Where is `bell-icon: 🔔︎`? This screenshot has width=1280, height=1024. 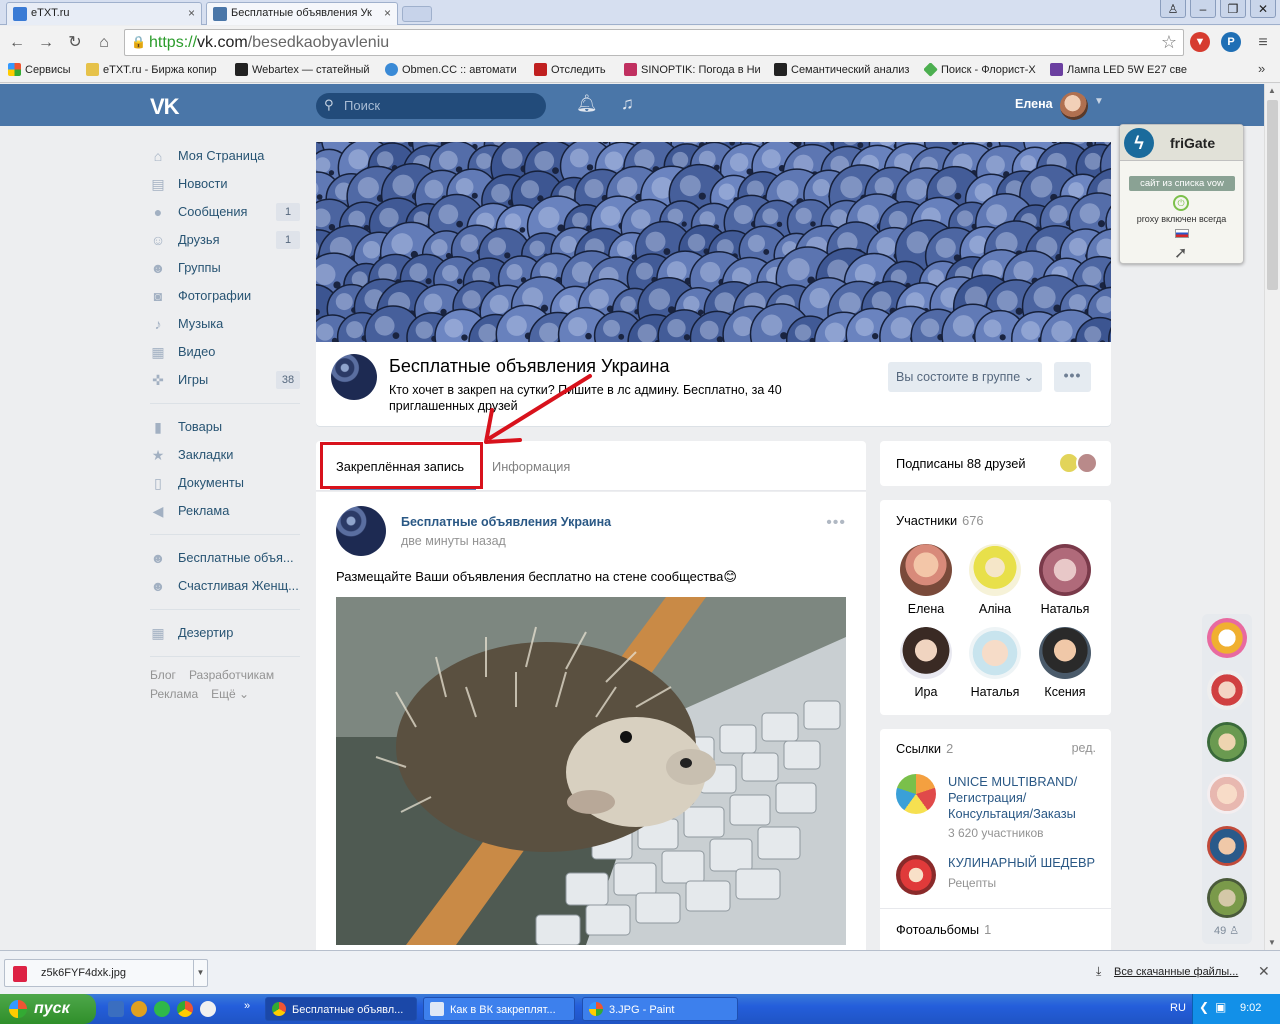
bell-icon: 🔔︎ is located at coordinates (587, 104).